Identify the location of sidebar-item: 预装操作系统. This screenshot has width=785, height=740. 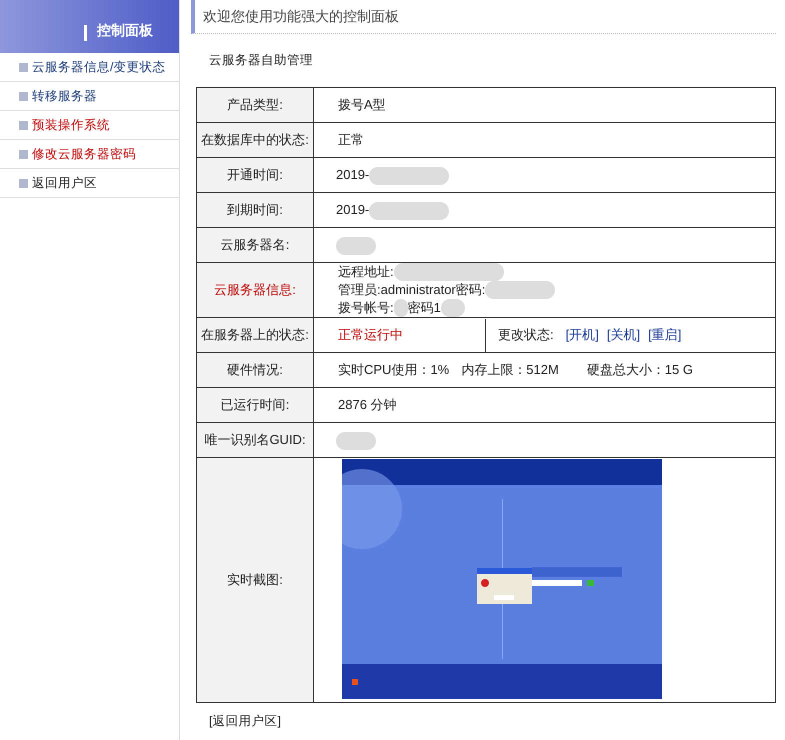
(89, 125).